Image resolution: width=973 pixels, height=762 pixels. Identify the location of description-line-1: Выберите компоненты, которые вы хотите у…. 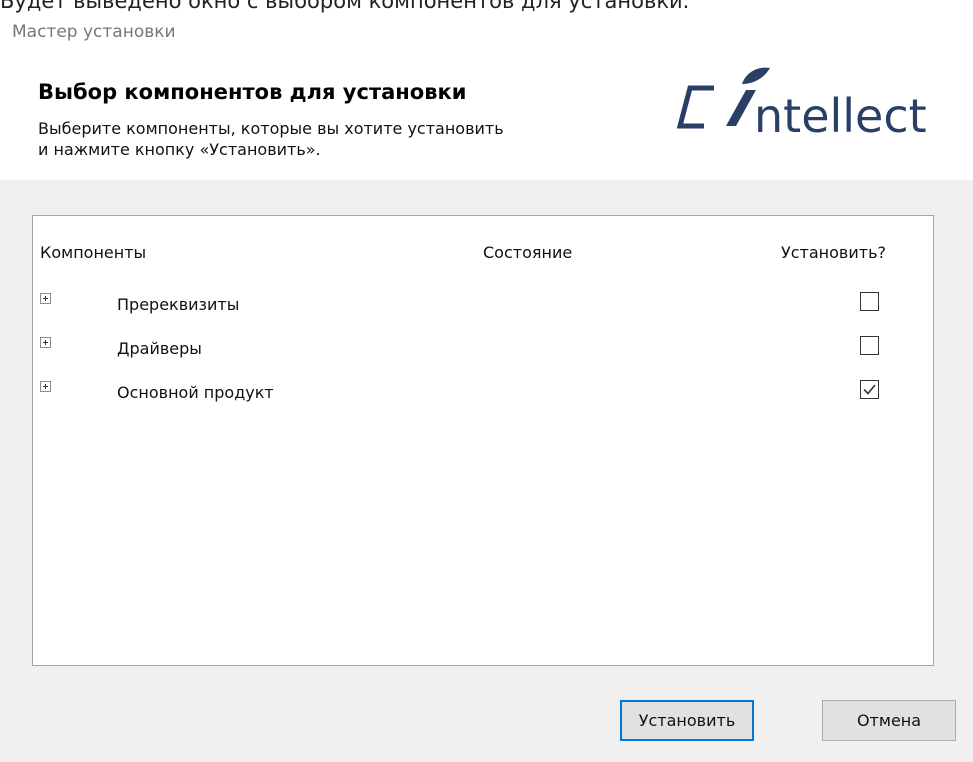
(271, 128).